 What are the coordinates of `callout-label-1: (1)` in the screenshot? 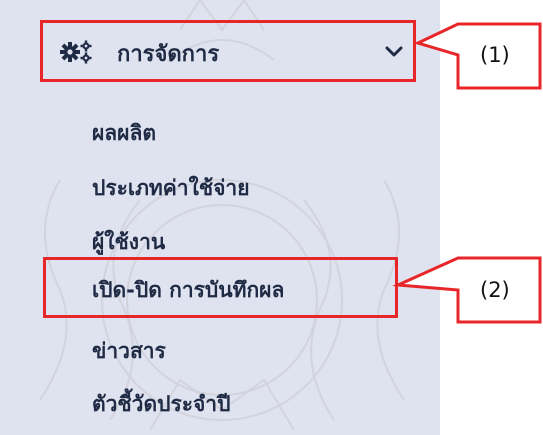 It's located at (495, 55).